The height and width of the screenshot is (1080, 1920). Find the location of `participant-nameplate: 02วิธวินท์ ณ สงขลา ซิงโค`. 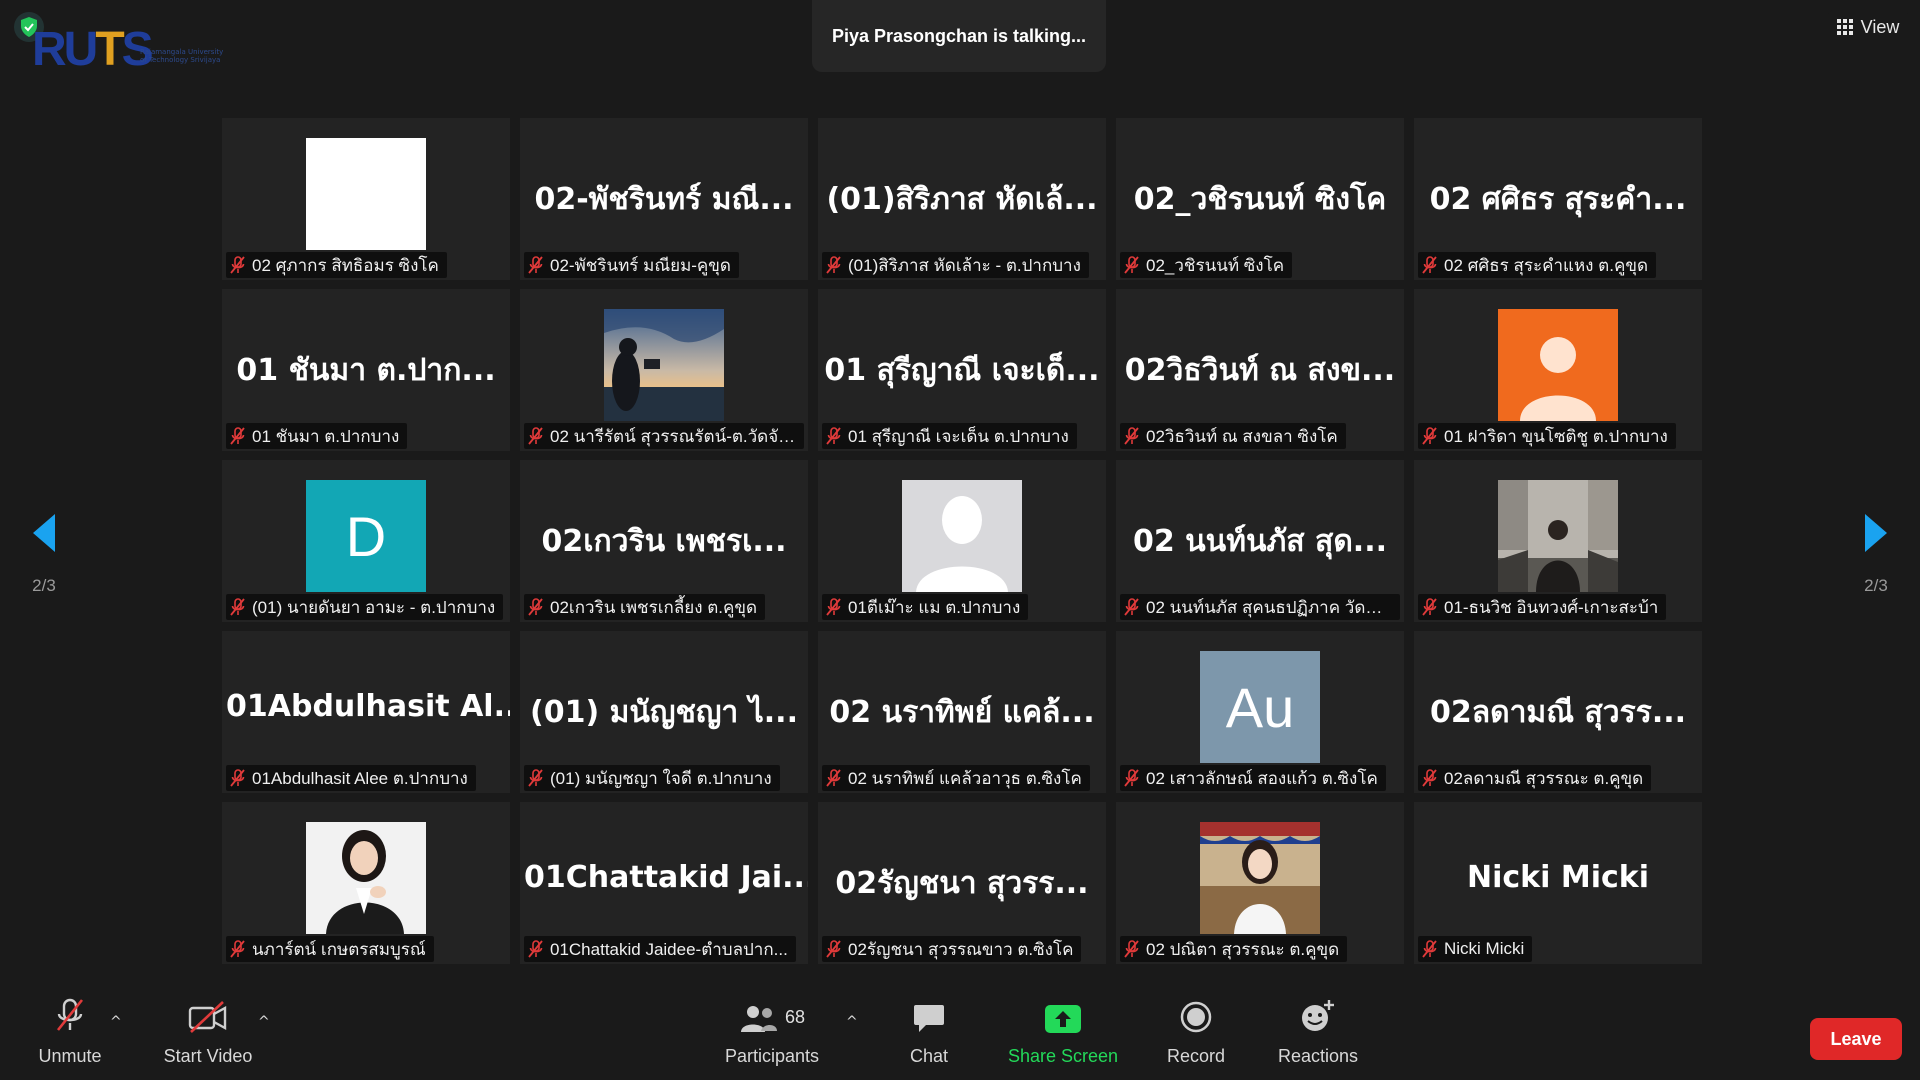

participant-nameplate: 02วิธวินท์ ณ สงขลา ซิงโค is located at coordinates (1233, 436).